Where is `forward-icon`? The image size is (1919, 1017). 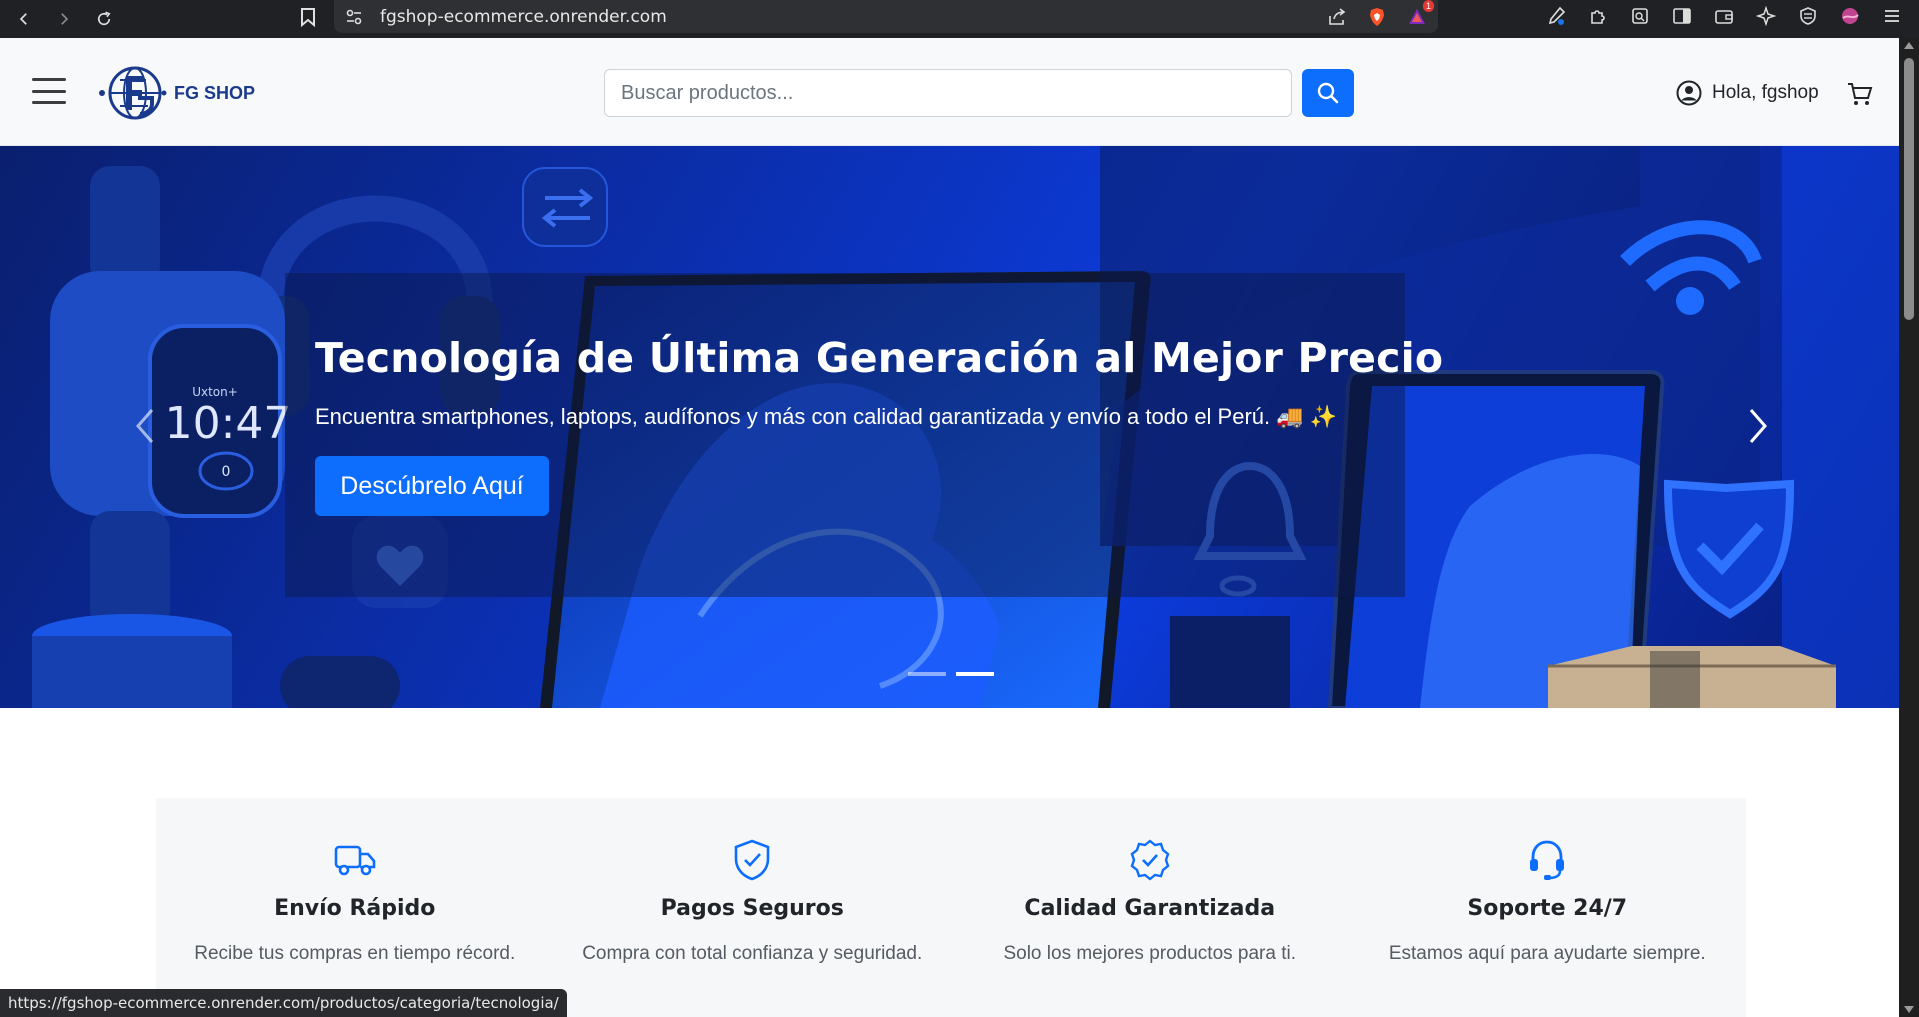
forward-icon is located at coordinates (65, 19).